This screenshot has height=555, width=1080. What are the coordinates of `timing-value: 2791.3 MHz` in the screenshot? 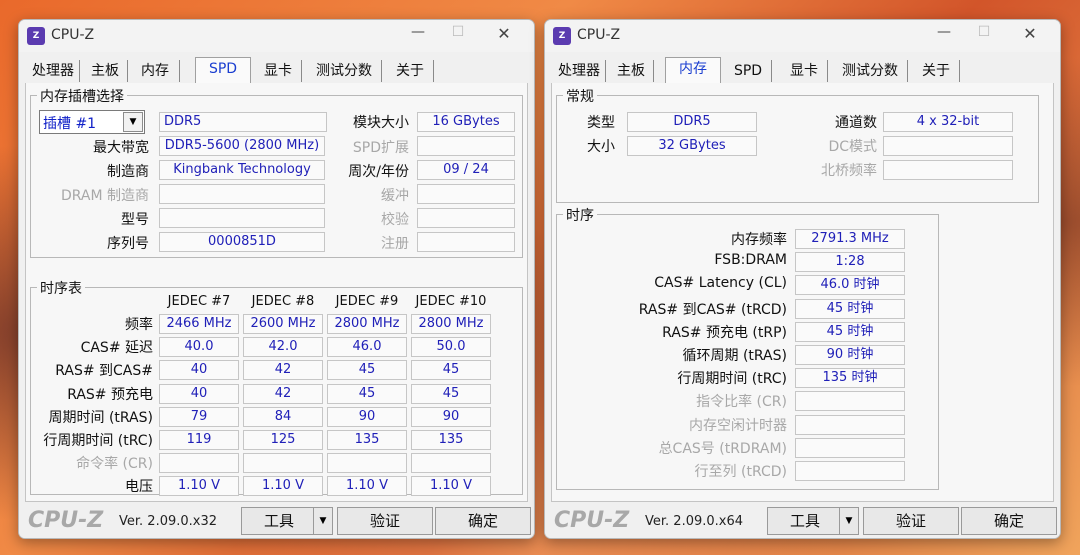 It's located at (850, 239).